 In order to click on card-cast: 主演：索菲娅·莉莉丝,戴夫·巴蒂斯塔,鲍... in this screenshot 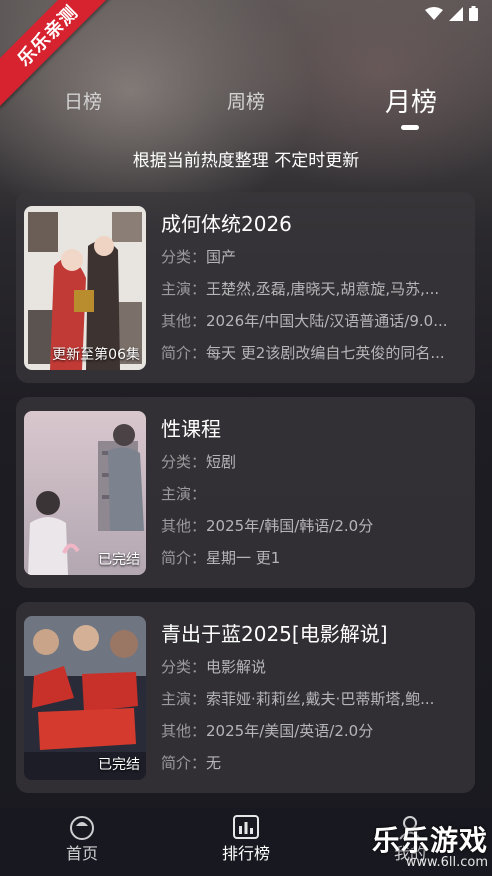, I will do `click(298, 699)`.